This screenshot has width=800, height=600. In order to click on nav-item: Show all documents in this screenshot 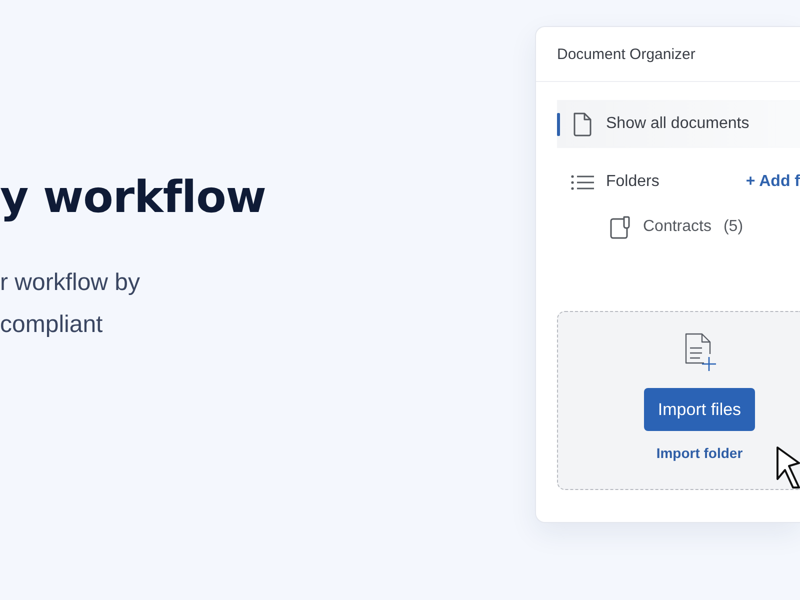, I will do `click(678, 124)`.